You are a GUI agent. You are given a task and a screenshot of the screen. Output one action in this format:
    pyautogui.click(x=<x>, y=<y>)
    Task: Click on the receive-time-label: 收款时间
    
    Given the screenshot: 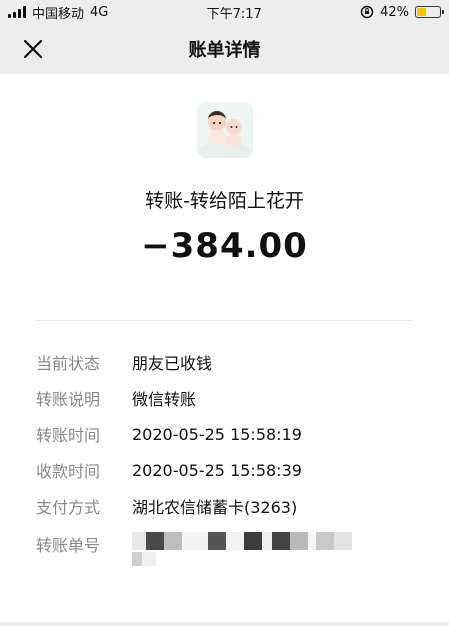 What is the action you would take?
    pyautogui.click(x=68, y=471)
    